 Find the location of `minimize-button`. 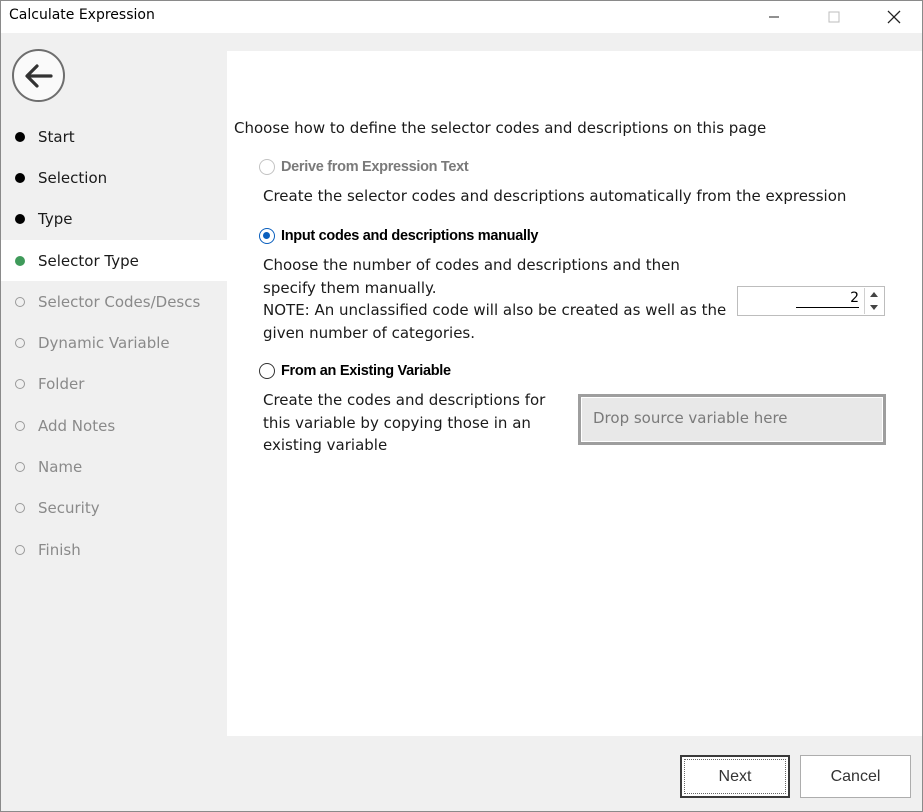

minimize-button is located at coordinates (774, 17).